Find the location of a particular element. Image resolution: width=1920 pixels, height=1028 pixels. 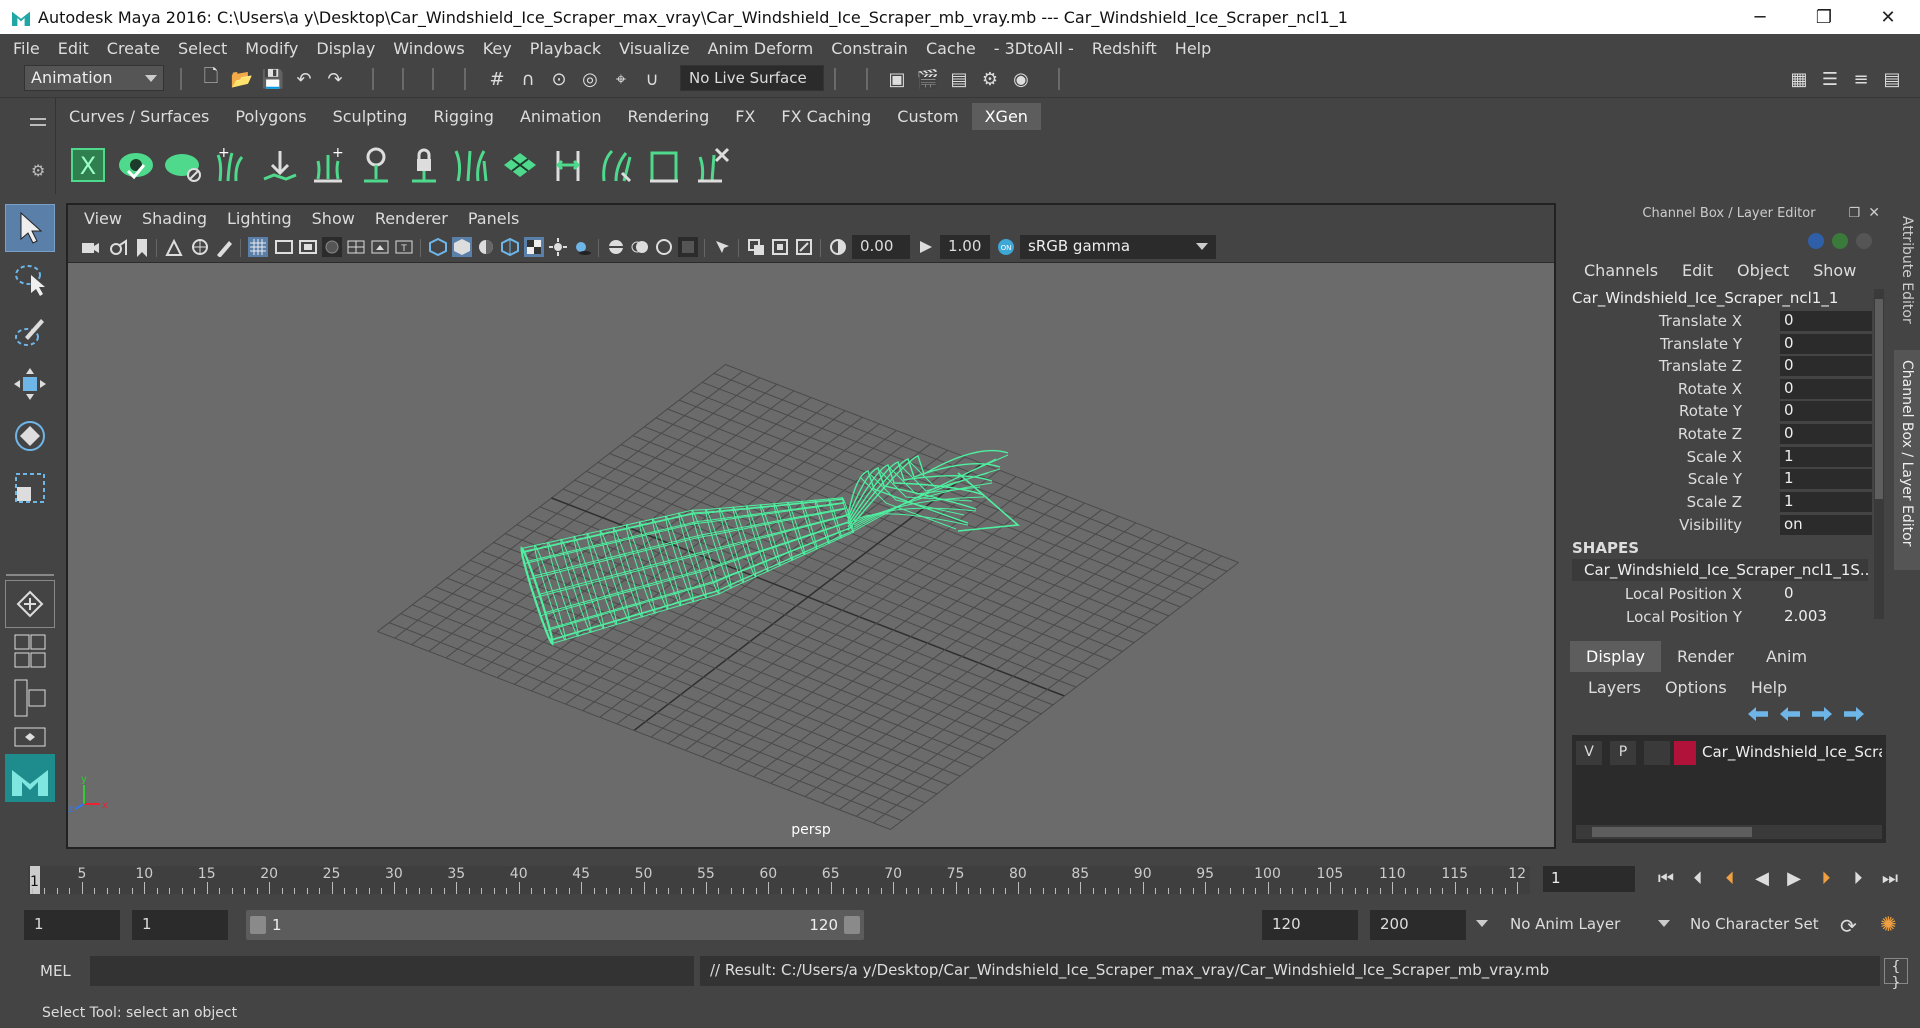

open-scene-icon: 📂 is located at coordinates (242, 79).